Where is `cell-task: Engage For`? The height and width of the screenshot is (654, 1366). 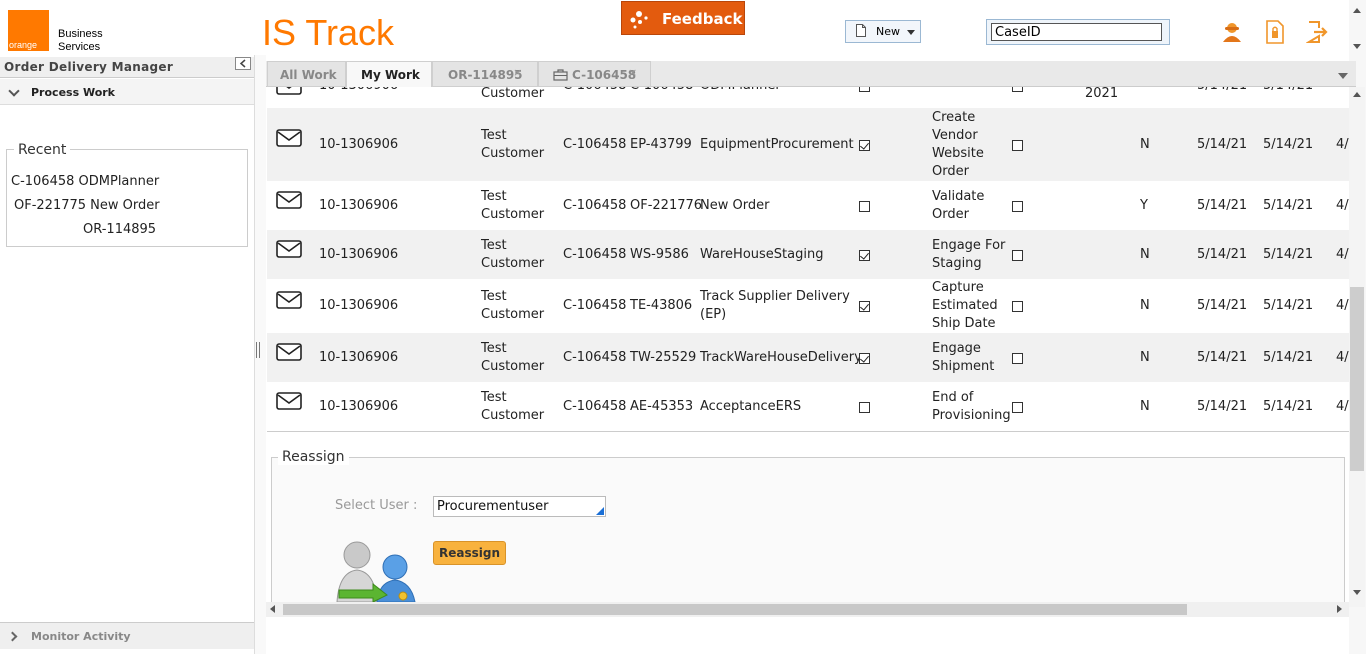
cell-task: Engage For is located at coordinates (969, 245).